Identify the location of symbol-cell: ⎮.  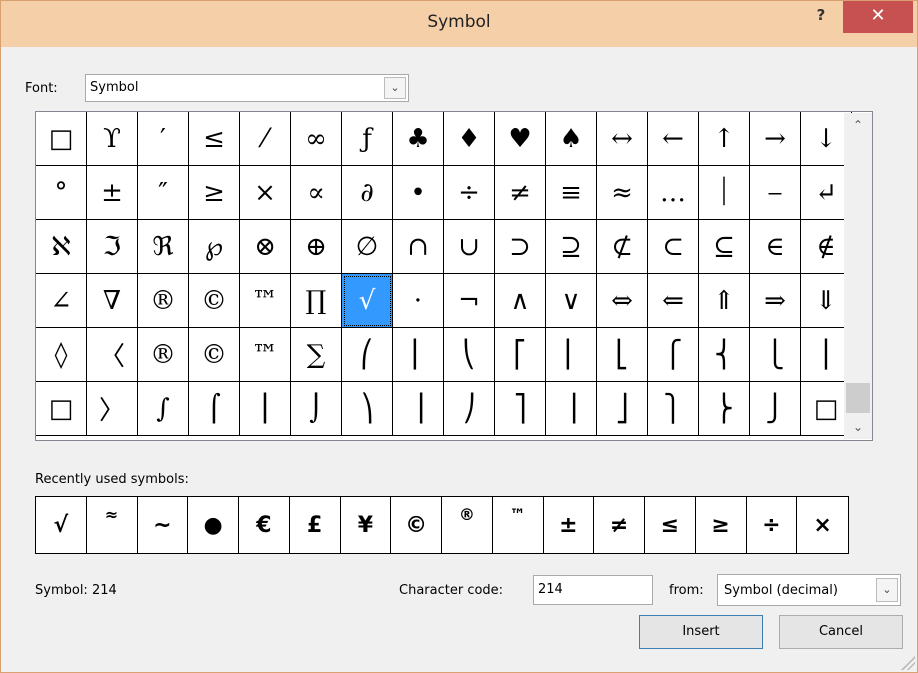
(265, 409).